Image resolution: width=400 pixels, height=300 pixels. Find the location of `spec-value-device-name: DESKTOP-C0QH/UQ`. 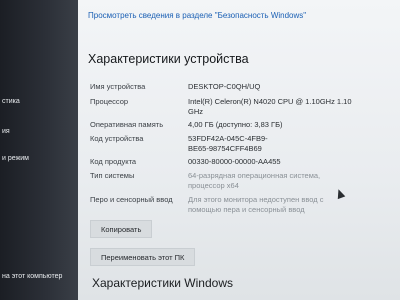

spec-value-device-name: DESKTOP-C0QH/UQ is located at coordinates (224, 86).